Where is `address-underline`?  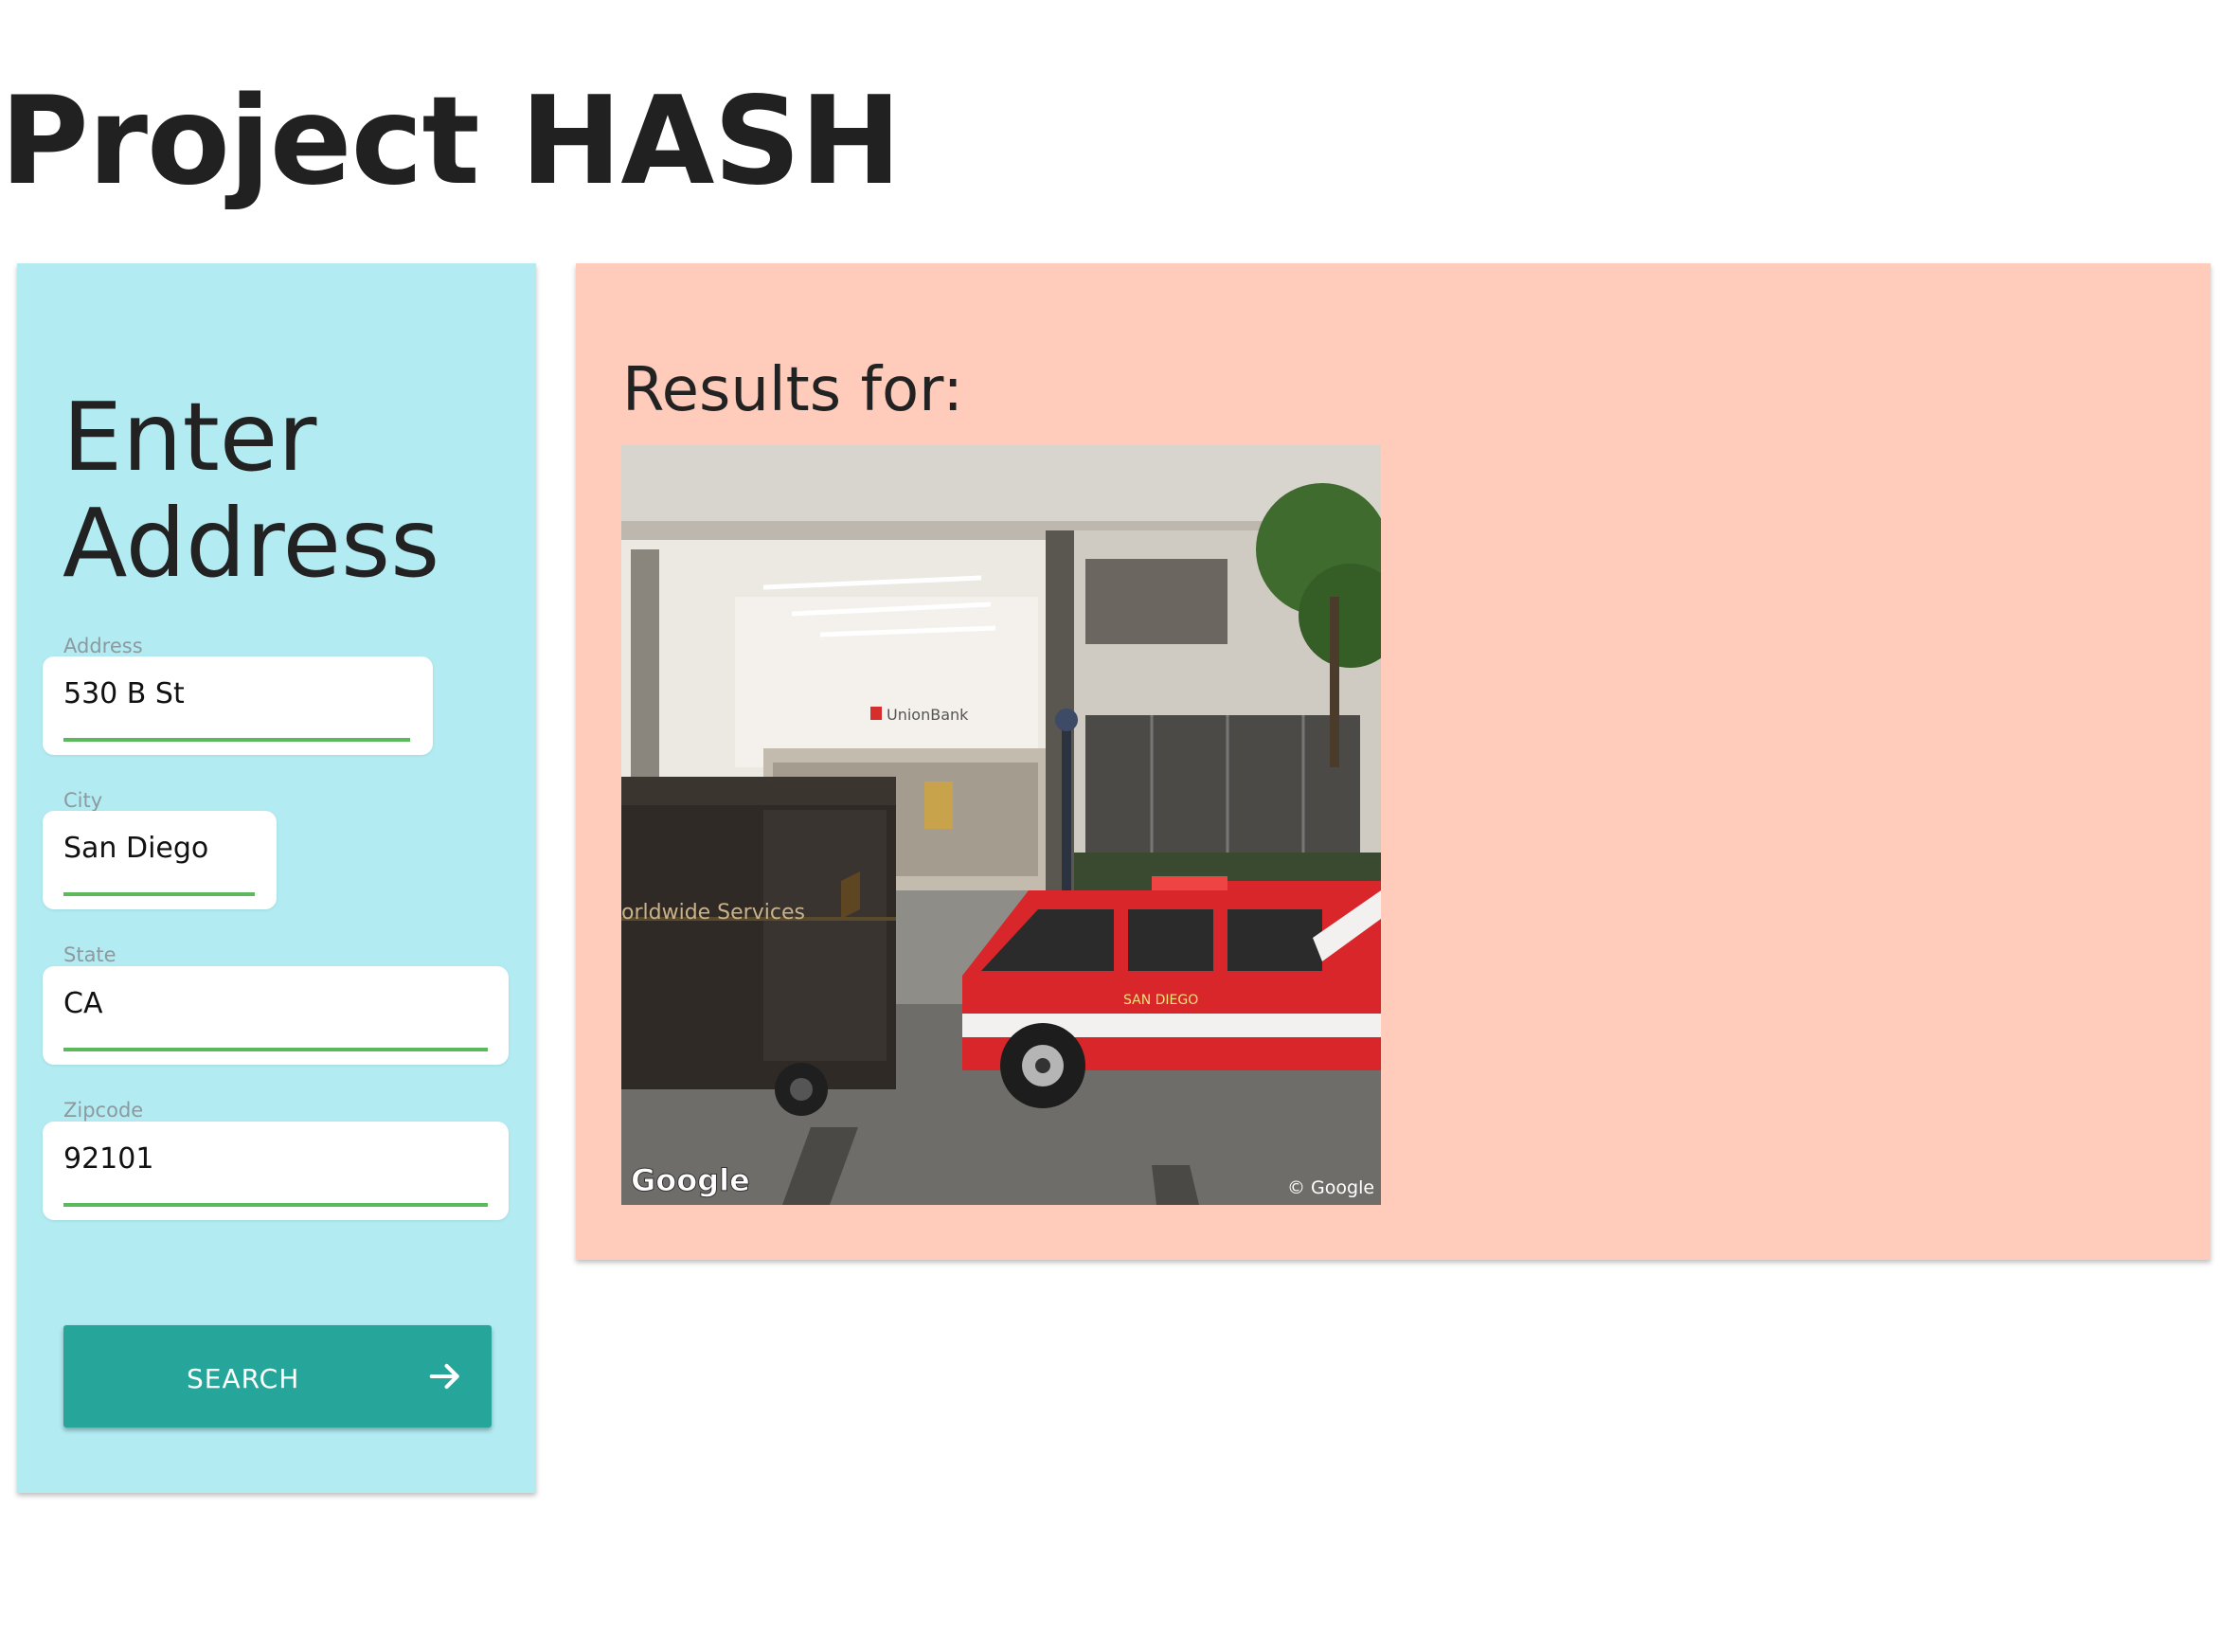 address-underline is located at coordinates (236, 740).